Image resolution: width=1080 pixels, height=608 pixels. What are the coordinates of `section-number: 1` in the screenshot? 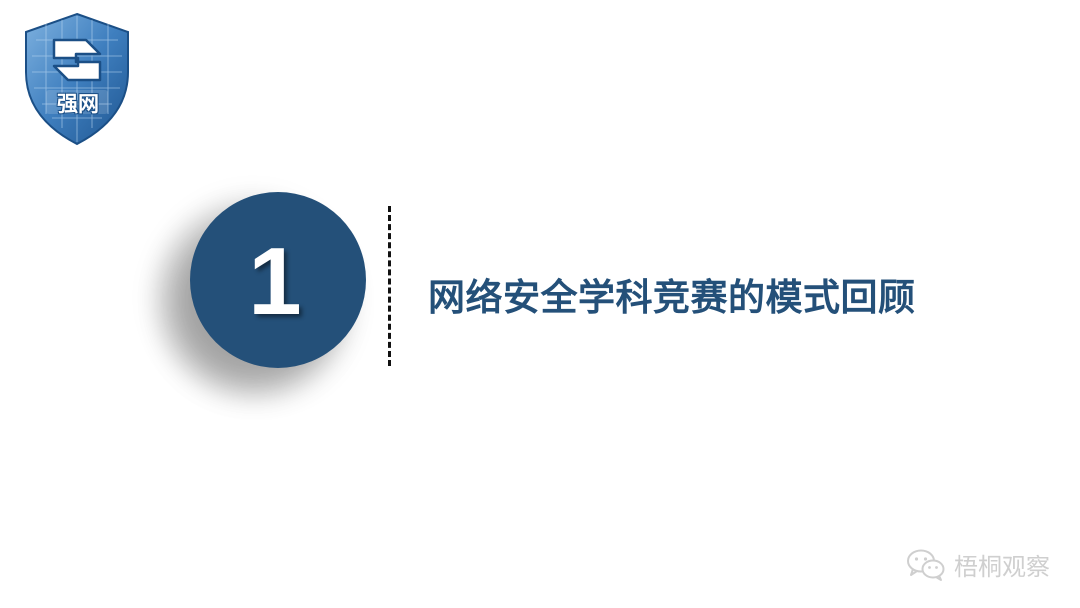 It's located at (275, 281).